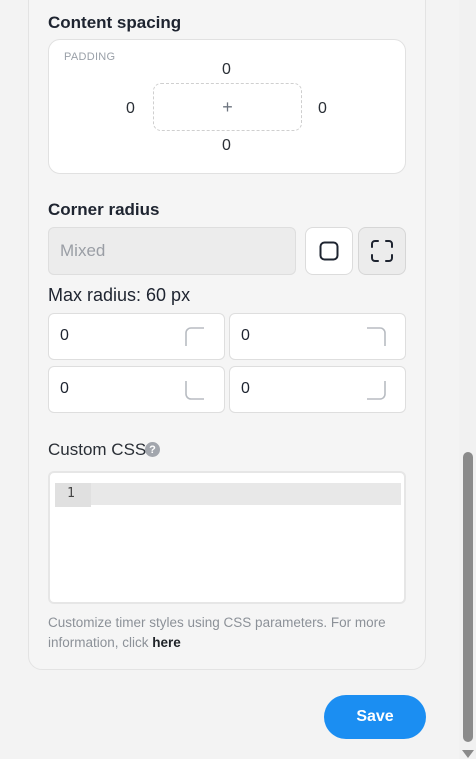  I want to click on padding-editor: PADDING 0 0 0 0 +, so click(227, 106).